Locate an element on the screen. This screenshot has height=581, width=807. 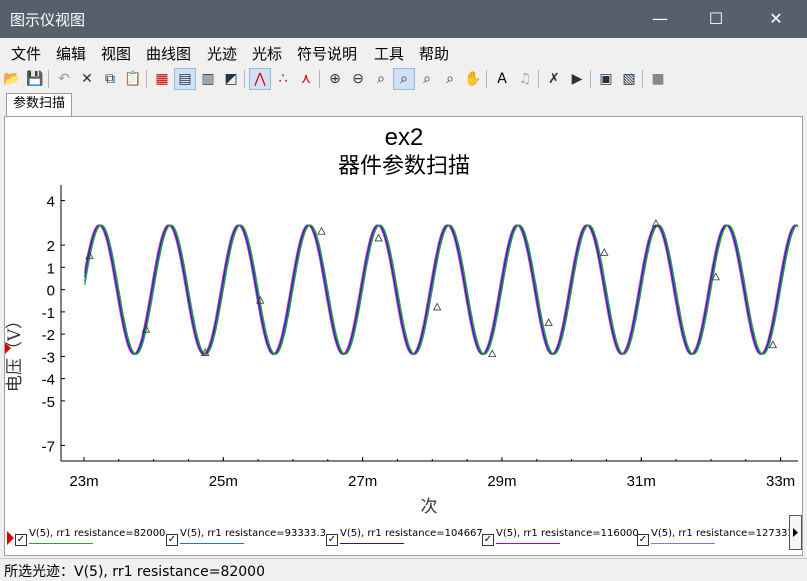
legend-label: V(5), rr1 resistance=127333 is located at coordinates (722, 533).